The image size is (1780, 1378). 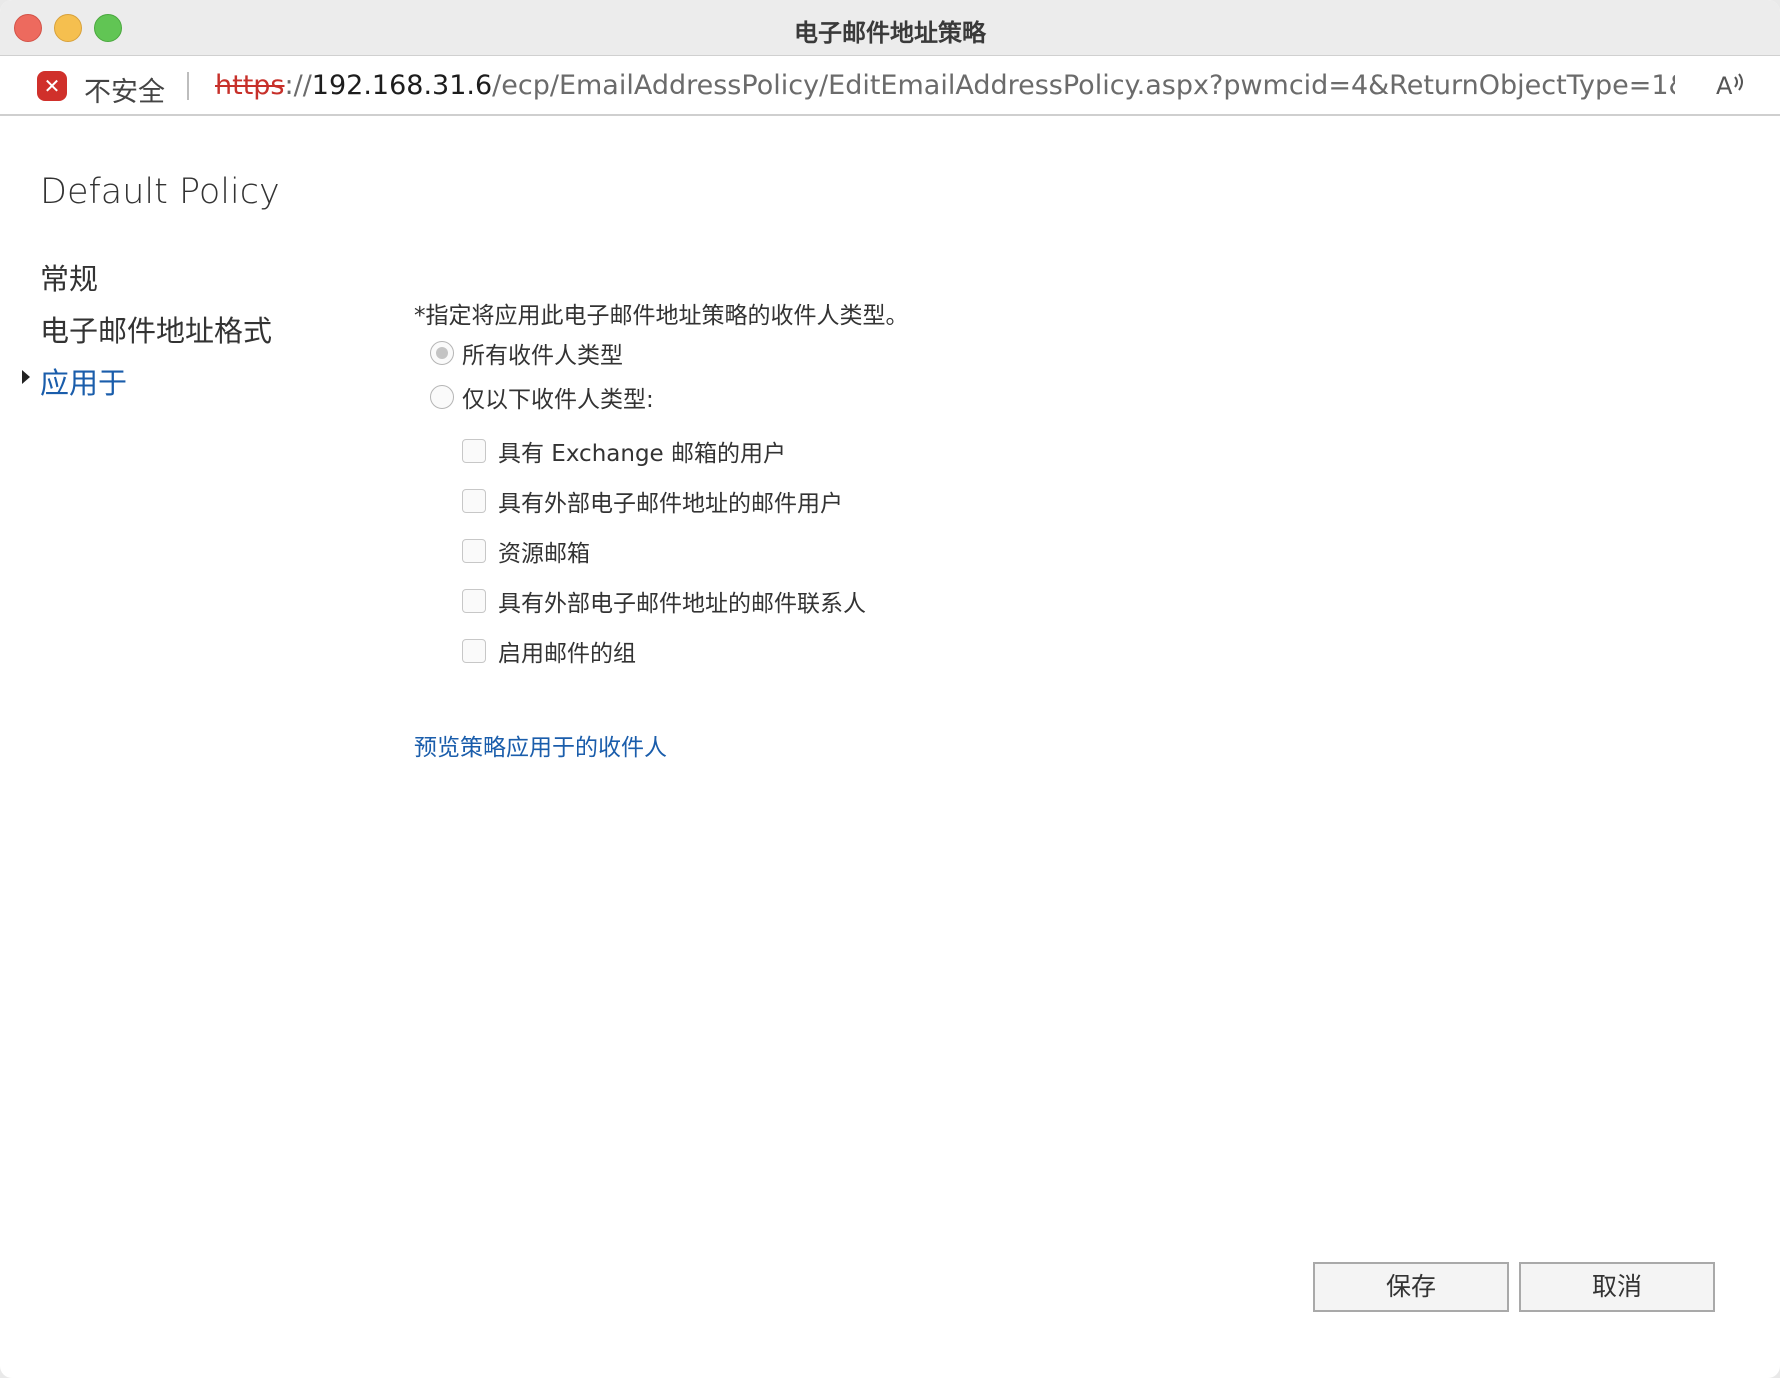 I want to click on checkbox-mail-contacts-external: 具有外部电子邮件地址的邮件联系人, so click(x=664, y=601).